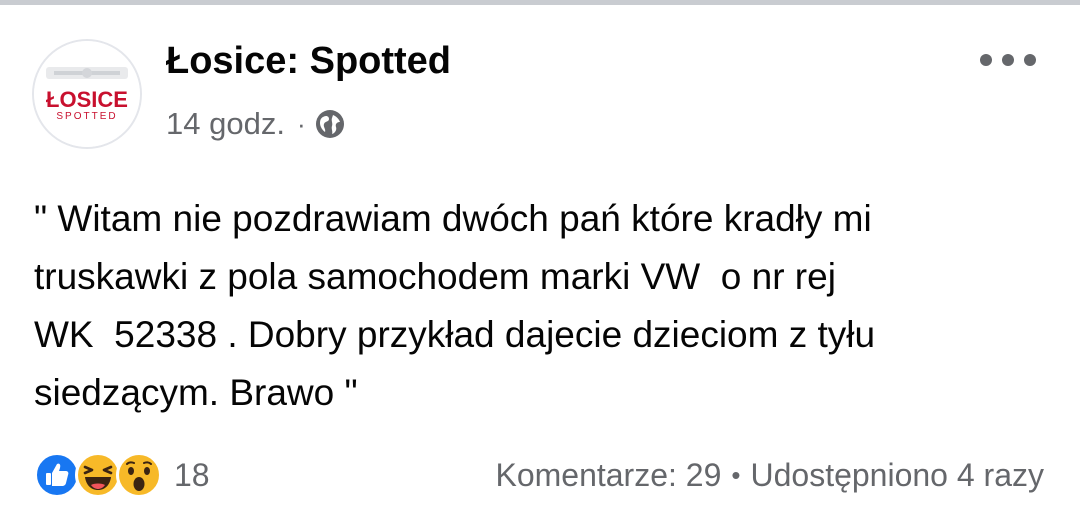 Image resolution: width=1080 pixels, height=524 pixels. I want to click on losice-spotted-logo: ŁOSICE SPOTTED, so click(87, 94).